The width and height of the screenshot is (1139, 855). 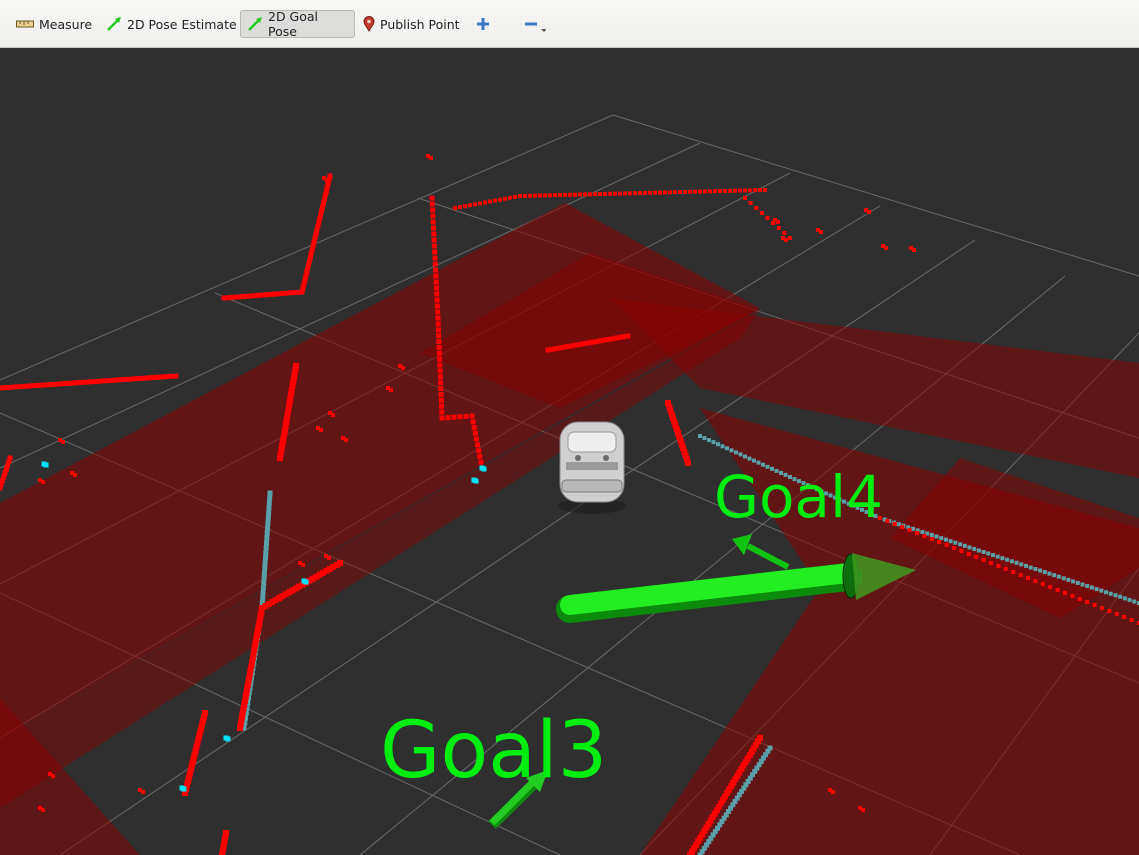 What do you see at coordinates (182, 24) in the screenshot?
I see `pose-estimate-tool-label: 2D Pose Estimate` at bounding box center [182, 24].